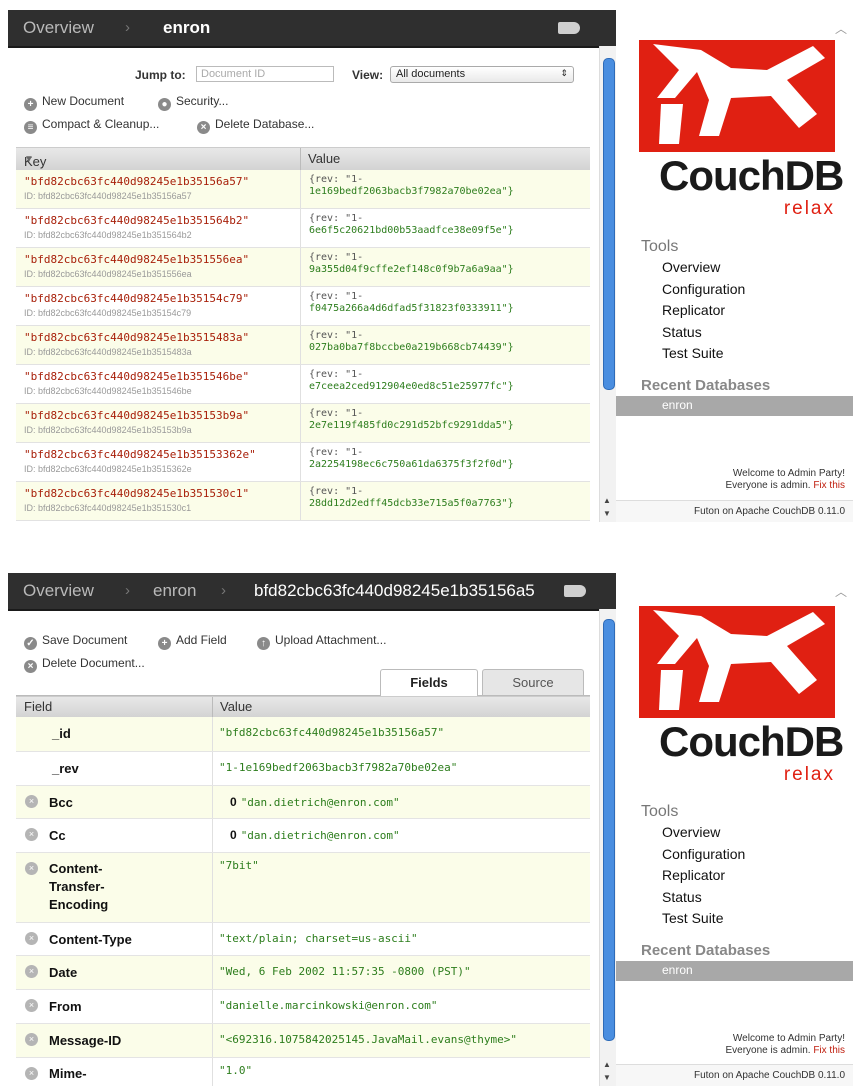  Describe the element at coordinates (338, 767) in the screenshot. I see `field-value: "1-1e169bedf2063bacb3f7982a70be02ea"` at that location.